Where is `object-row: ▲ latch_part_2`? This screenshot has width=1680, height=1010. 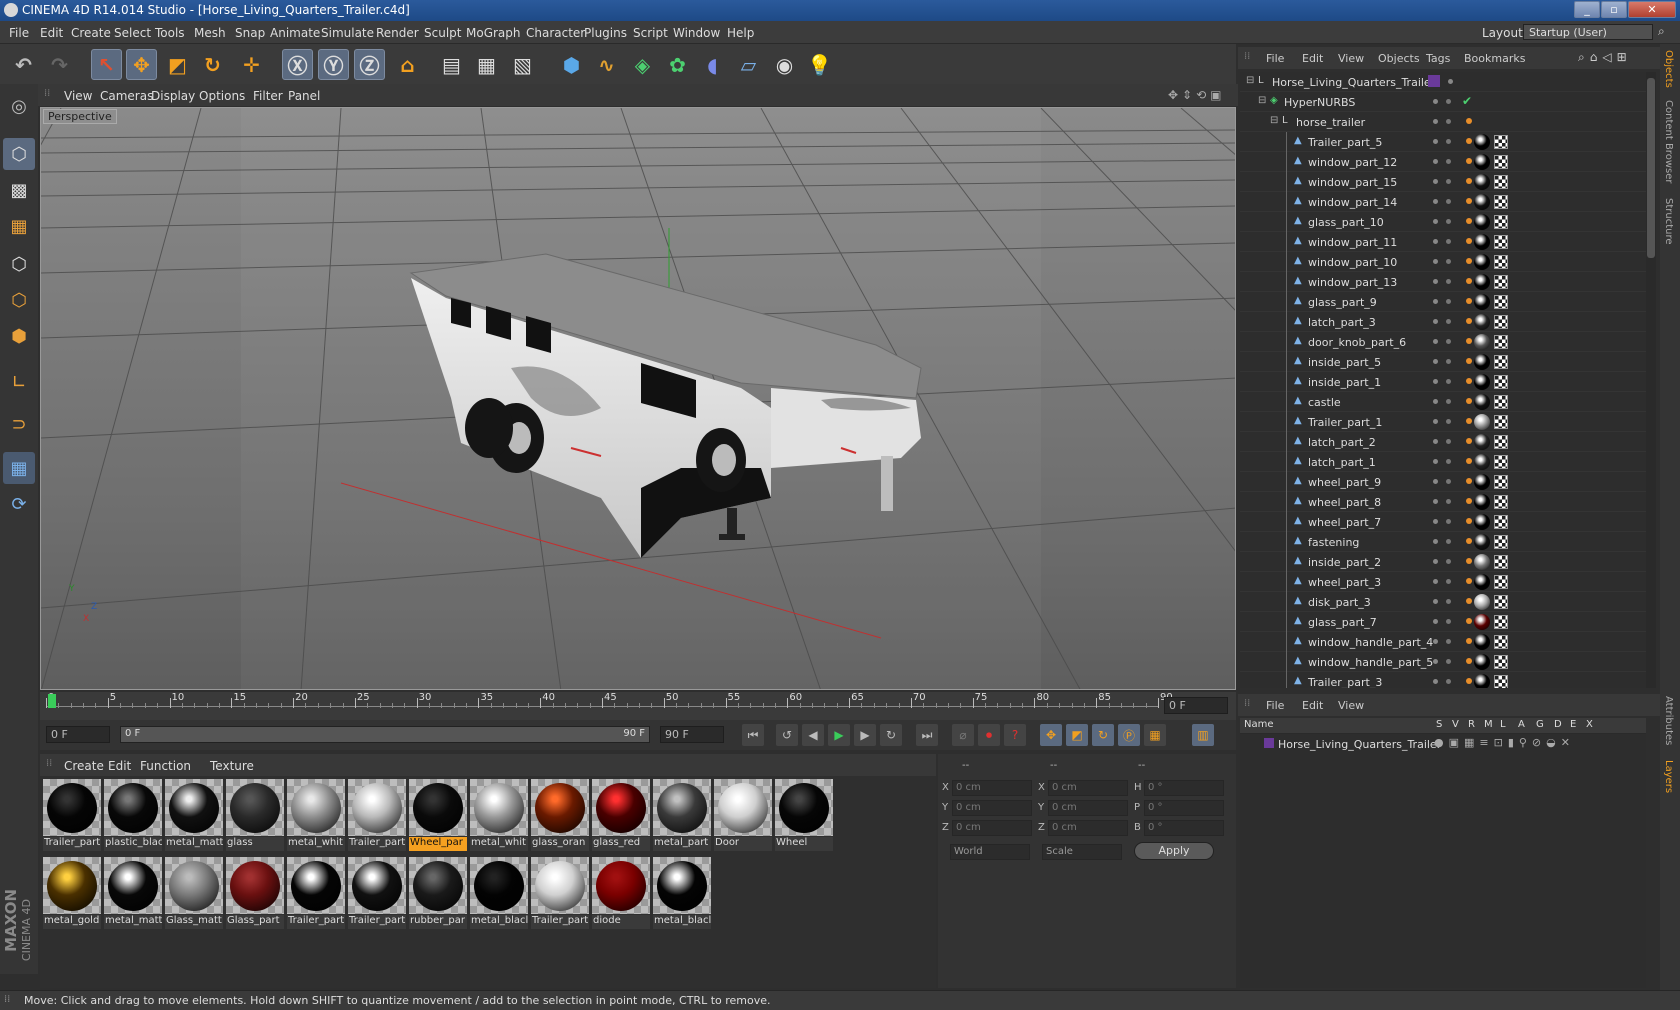 object-row: ▲ latch_part_2 is located at coordinates (1443, 442).